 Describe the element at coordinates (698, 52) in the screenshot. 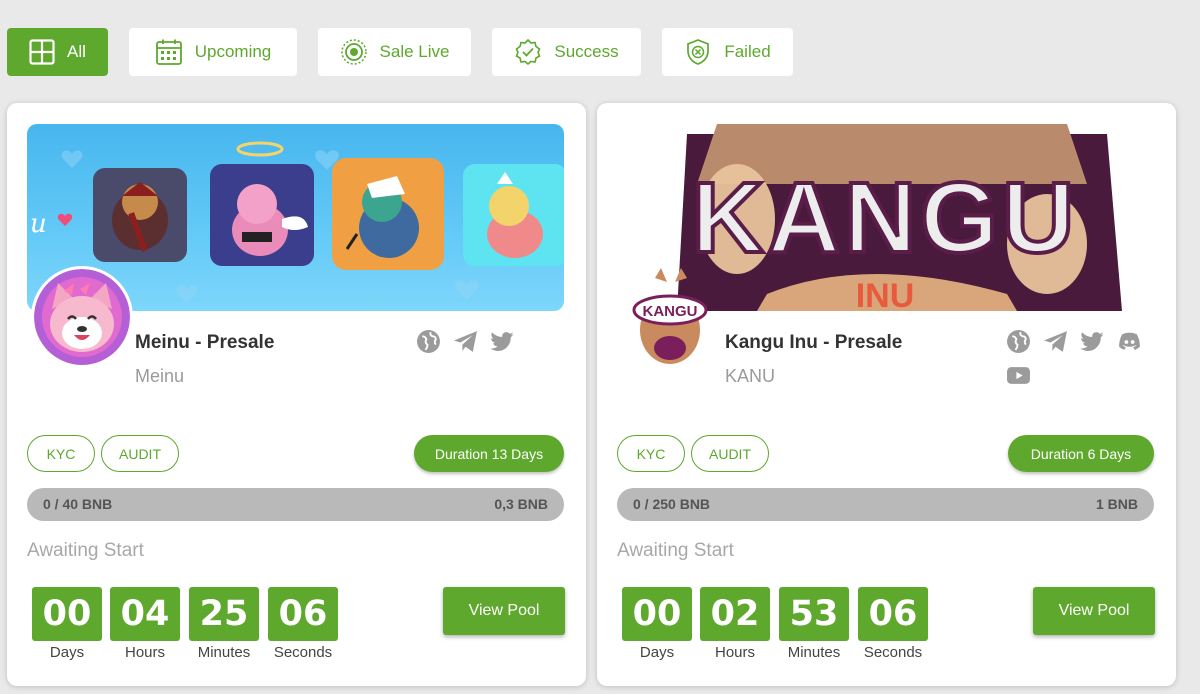

I see `shield-x-icon` at that location.